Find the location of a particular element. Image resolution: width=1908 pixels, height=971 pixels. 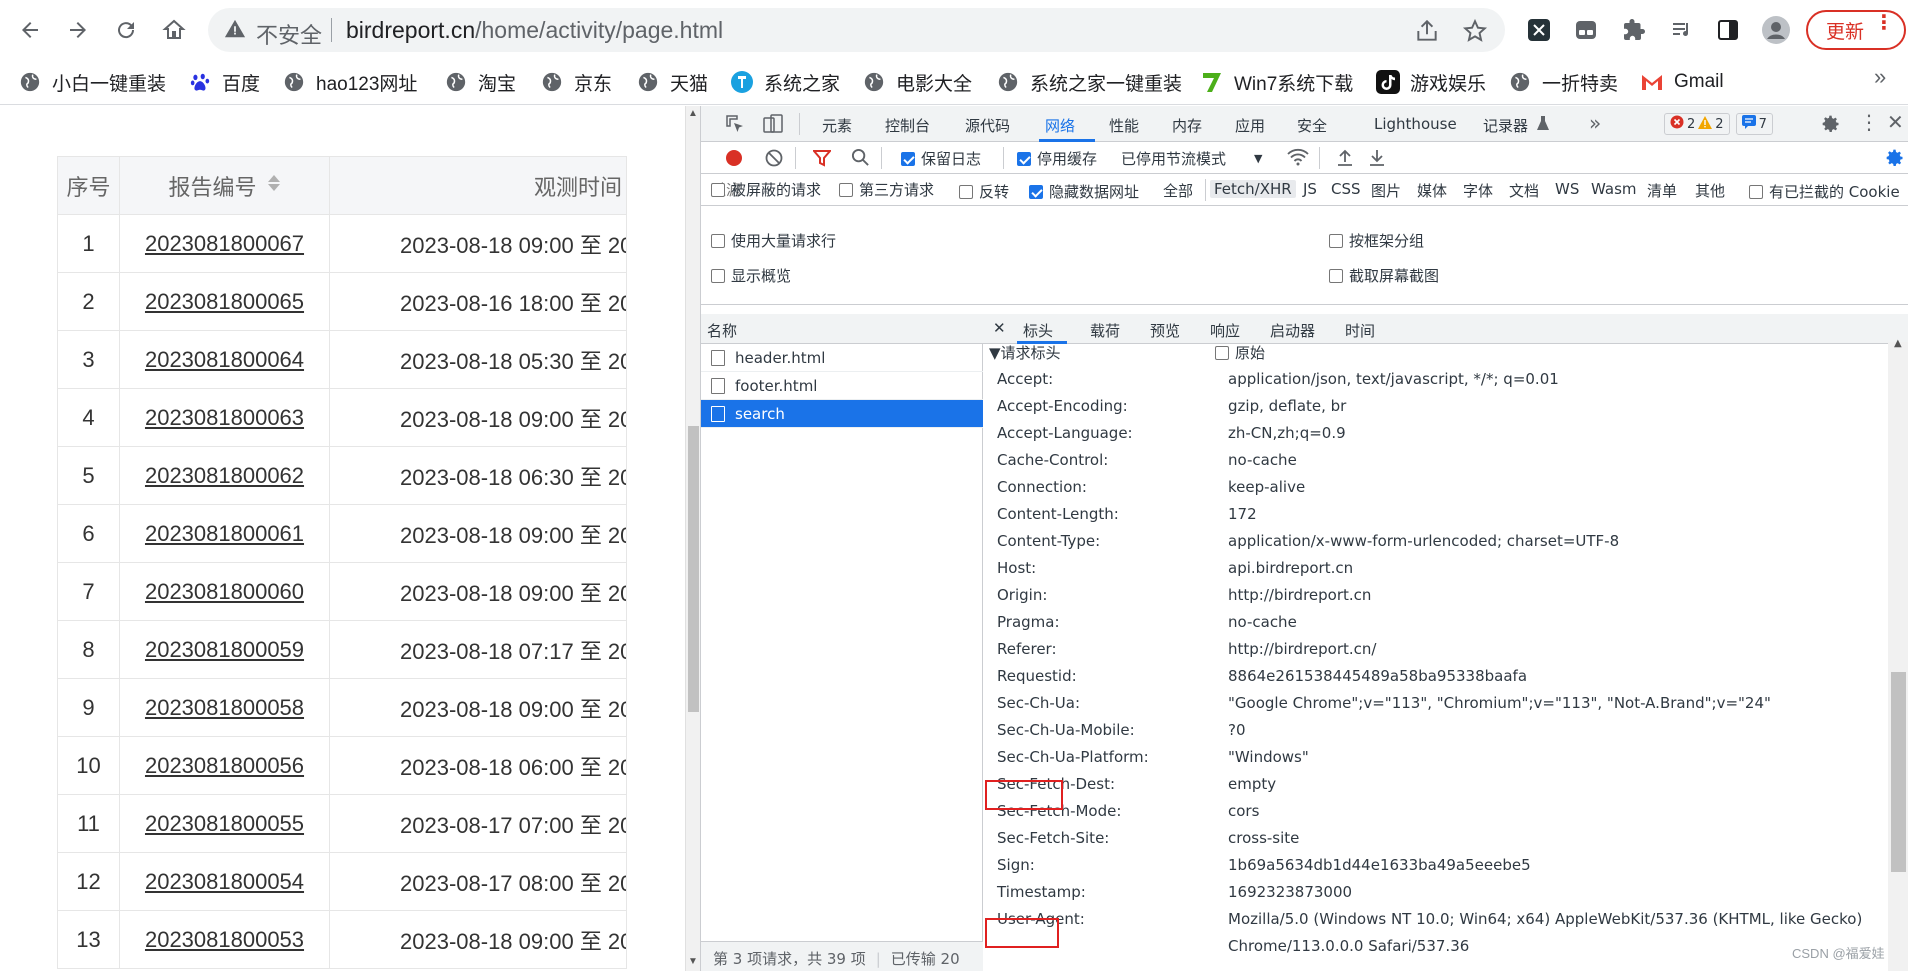

name-column-header: 名称 is located at coordinates (842, 329).